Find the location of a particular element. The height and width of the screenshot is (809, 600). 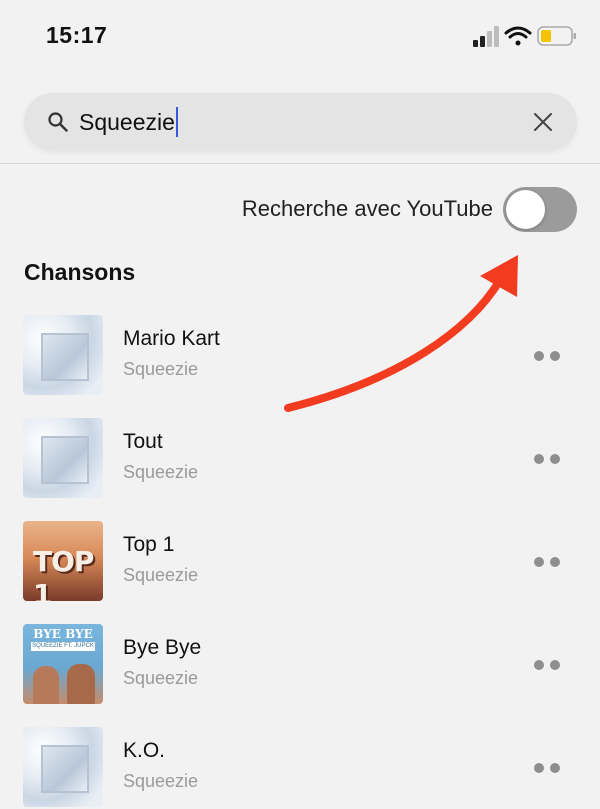

search-input: Squeezie is located at coordinates (128, 122).